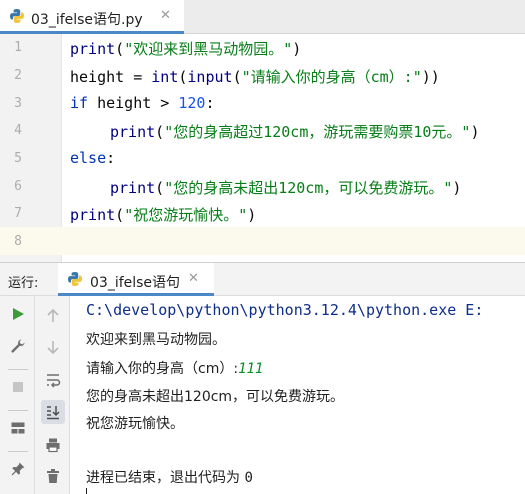  I want to click on line-number: 1, so click(18, 47).